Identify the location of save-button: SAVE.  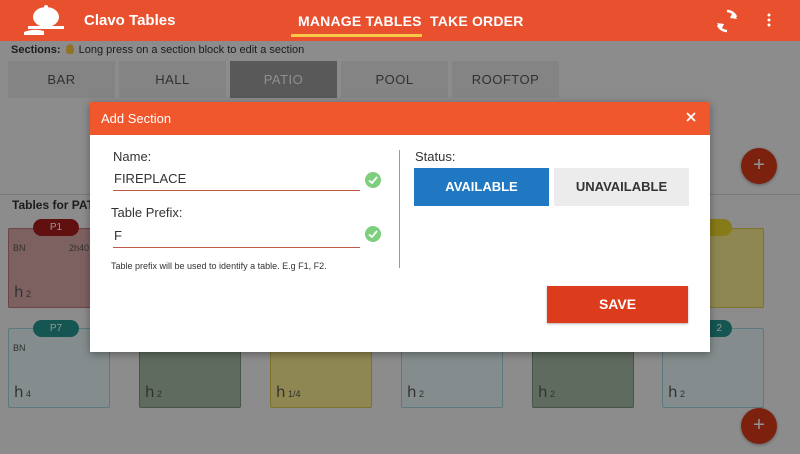
(617, 304).